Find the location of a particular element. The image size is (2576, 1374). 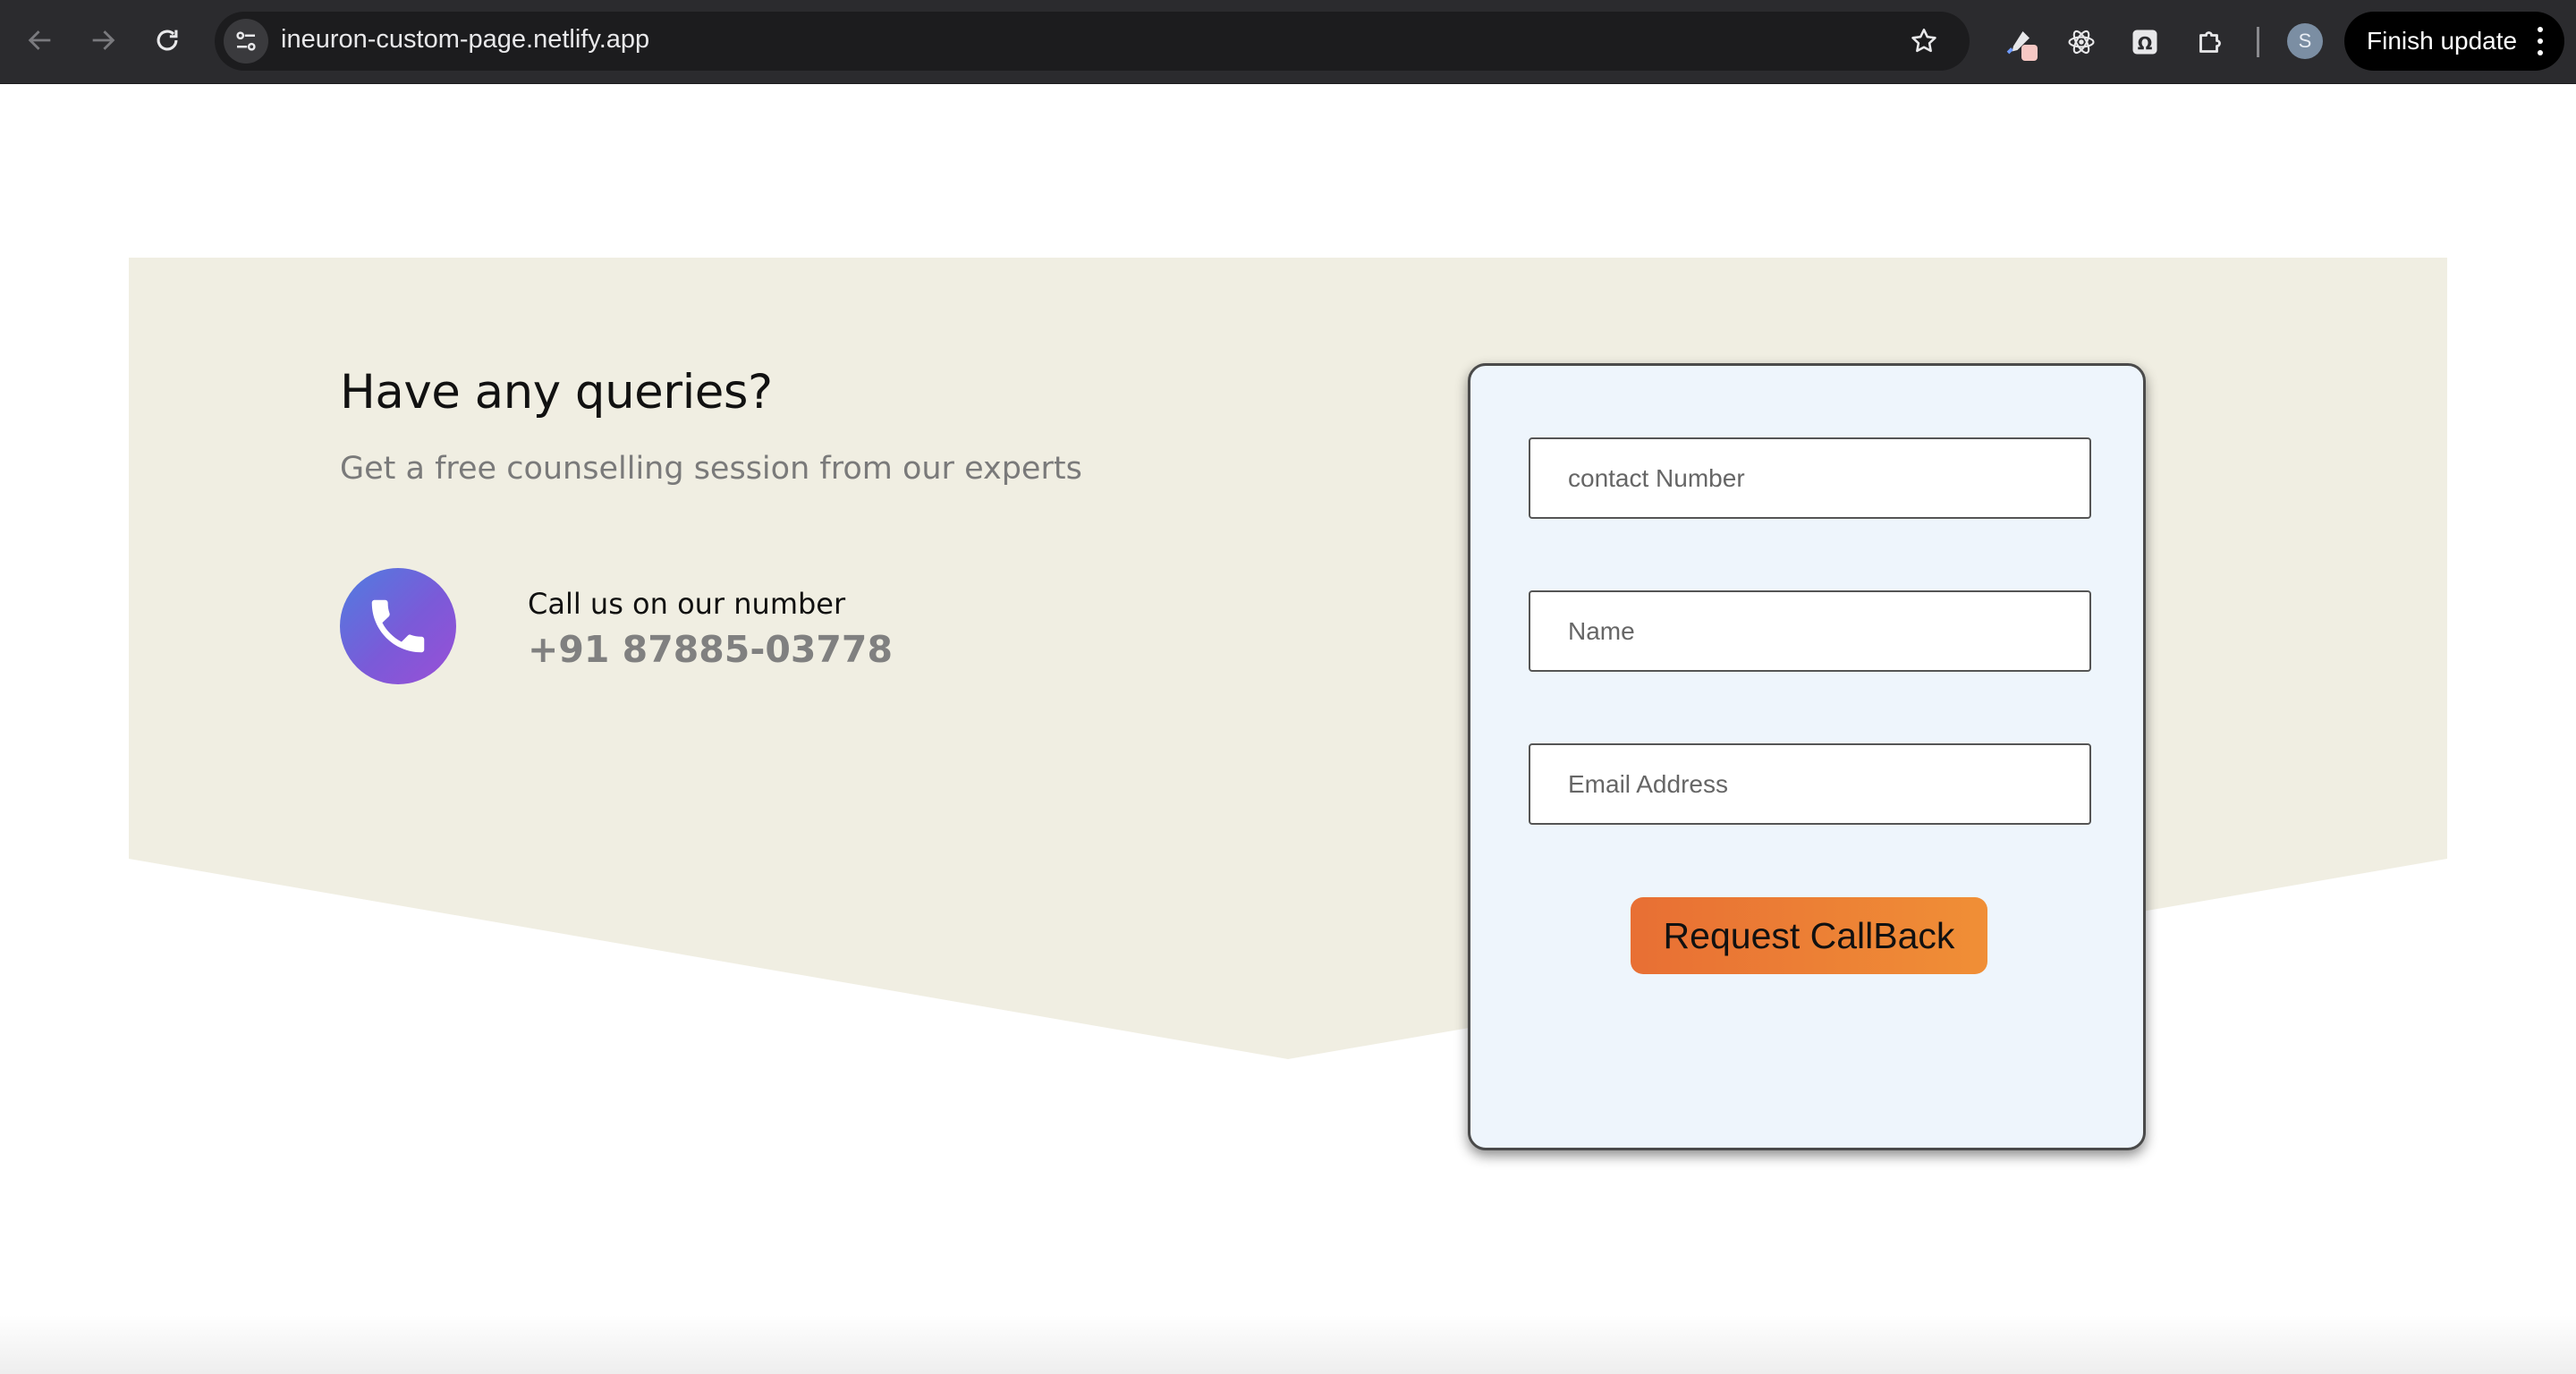

back-arrow-icon is located at coordinates (39, 40).